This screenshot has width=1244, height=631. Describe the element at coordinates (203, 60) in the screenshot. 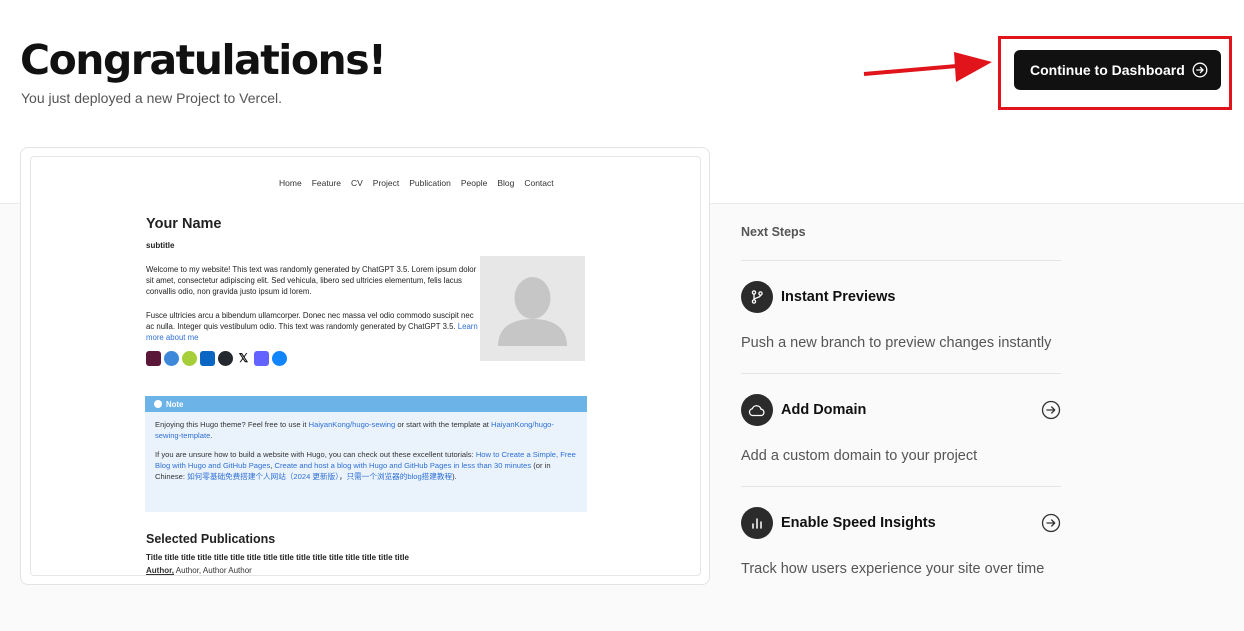

I see `page-title: Congratulations!` at that location.